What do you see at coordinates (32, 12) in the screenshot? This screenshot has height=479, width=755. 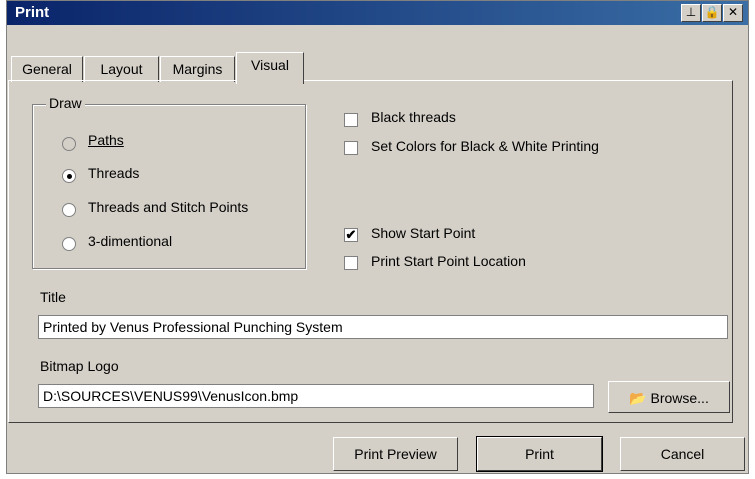 I see `window-title: Print` at bounding box center [32, 12].